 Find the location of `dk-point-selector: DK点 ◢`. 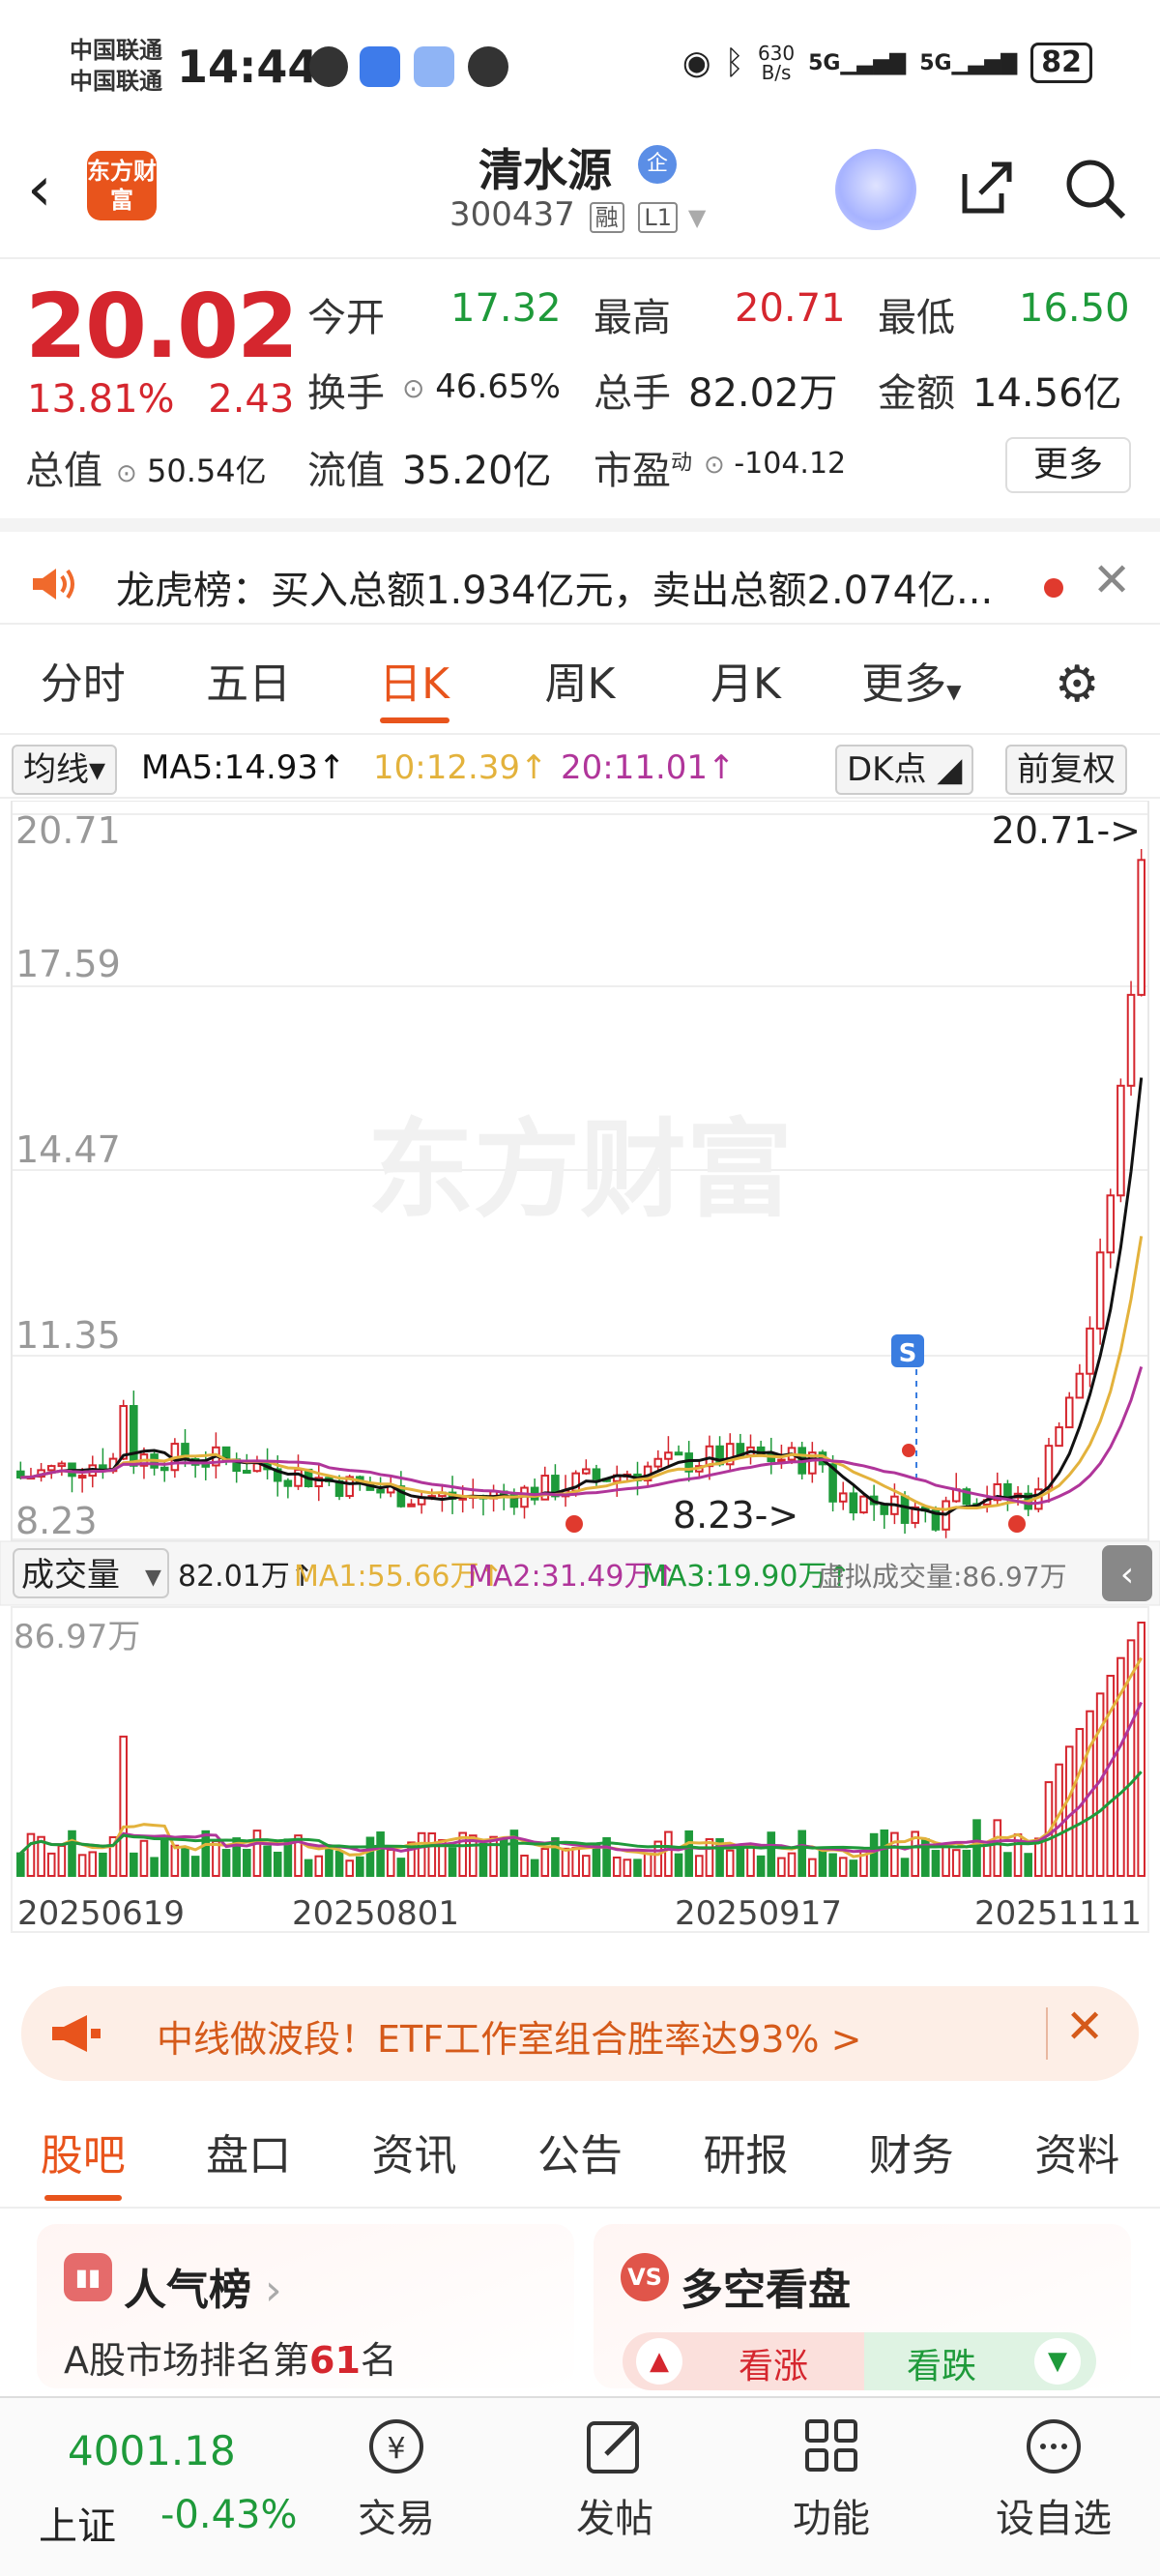

dk-point-selector: DK点 ◢ is located at coordinates (904, 770).